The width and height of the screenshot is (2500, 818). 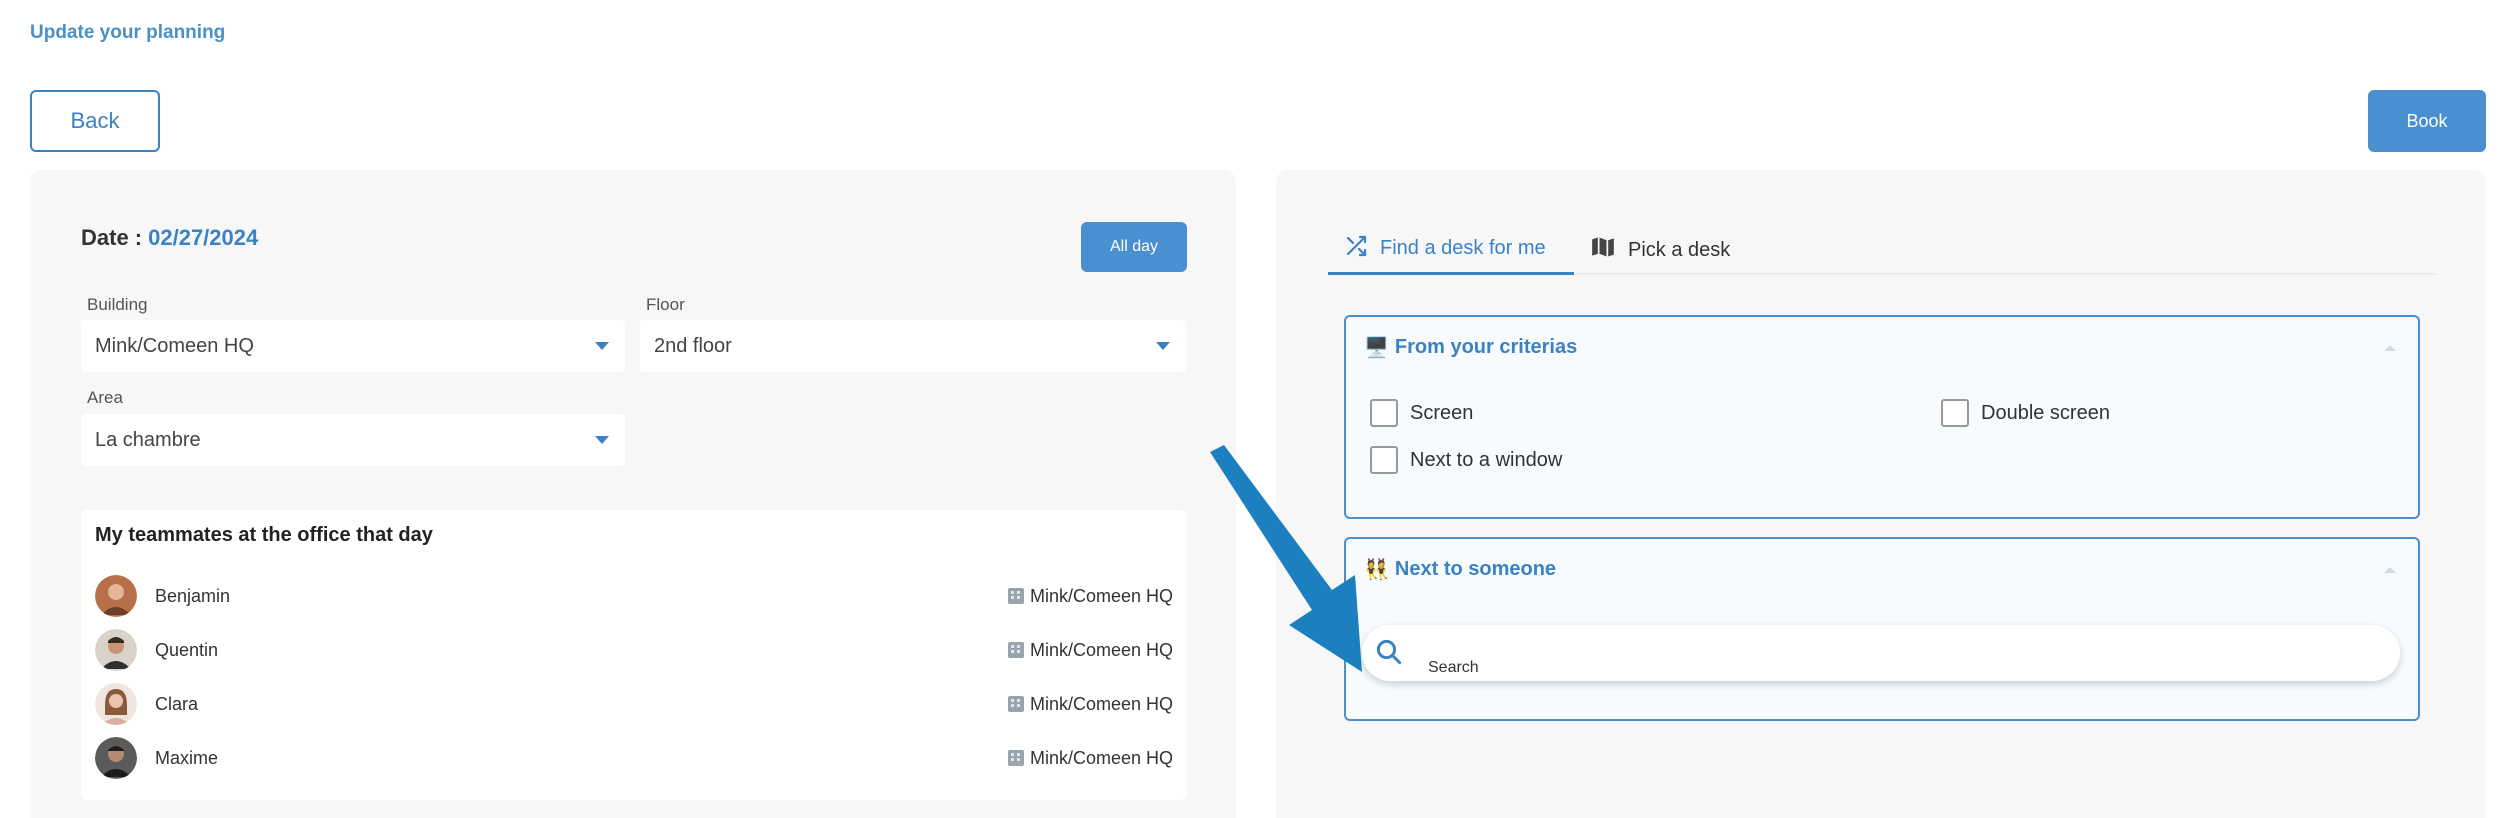 What do you see at coordinates (127, 33) in the screenshot?
I see `page-title: Update your planning` at bounding box center [127, 33].